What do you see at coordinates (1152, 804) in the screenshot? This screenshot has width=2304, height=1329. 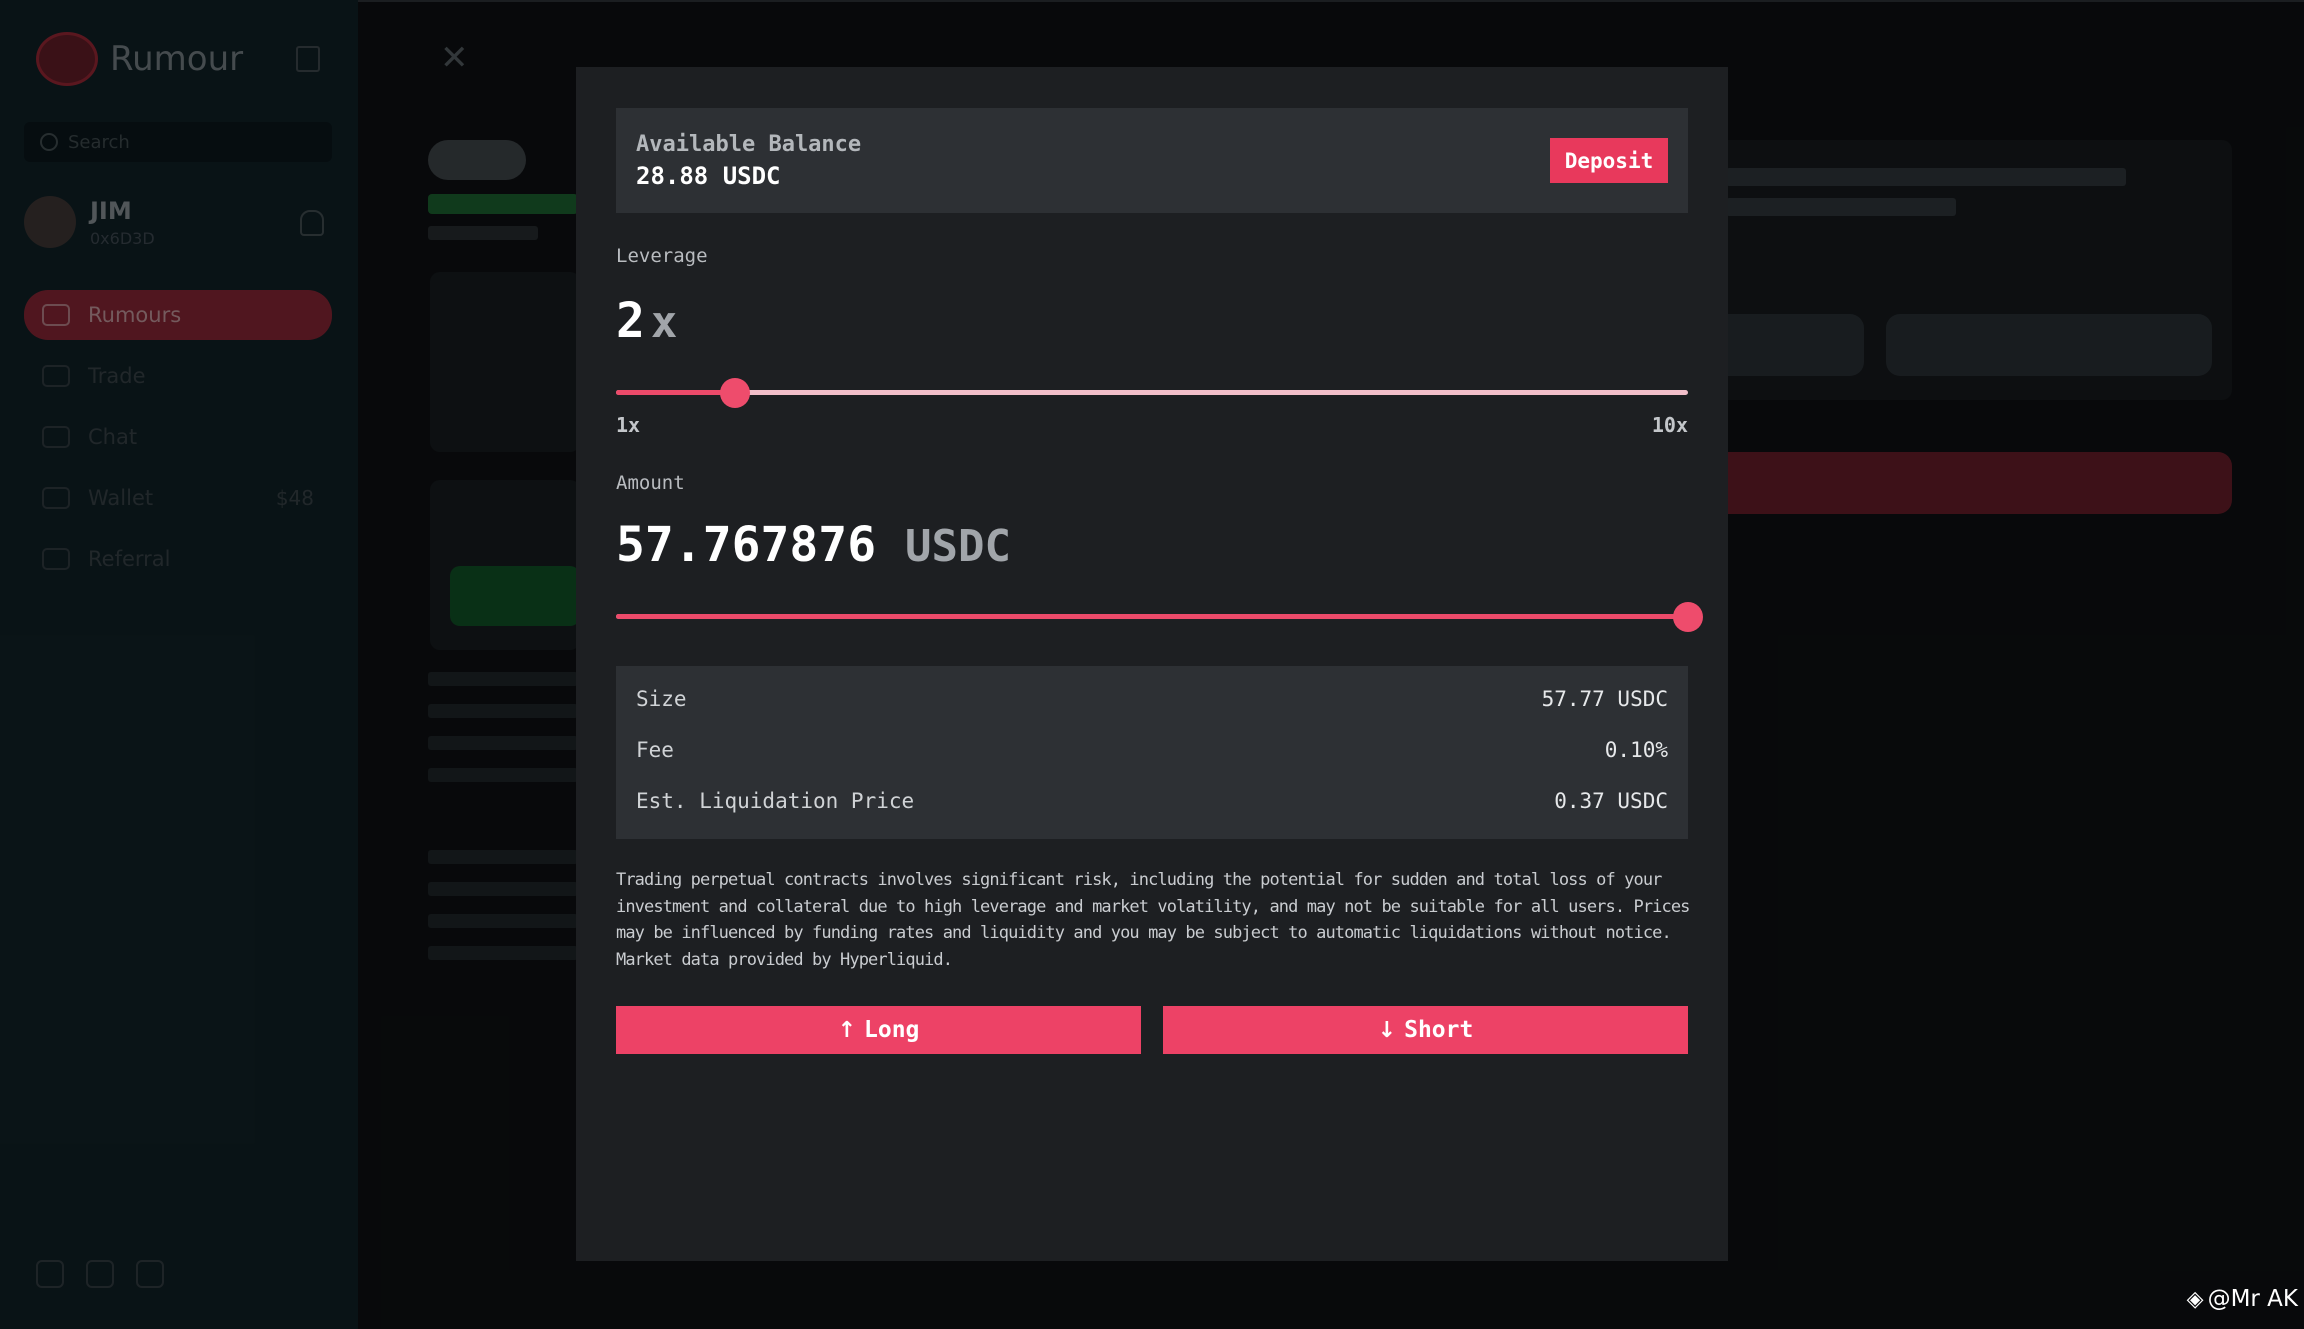 I see `summary-row-liquidation-price: Est. Liquidation Price 0.37 USDC` at bounding box center [1152, 804].